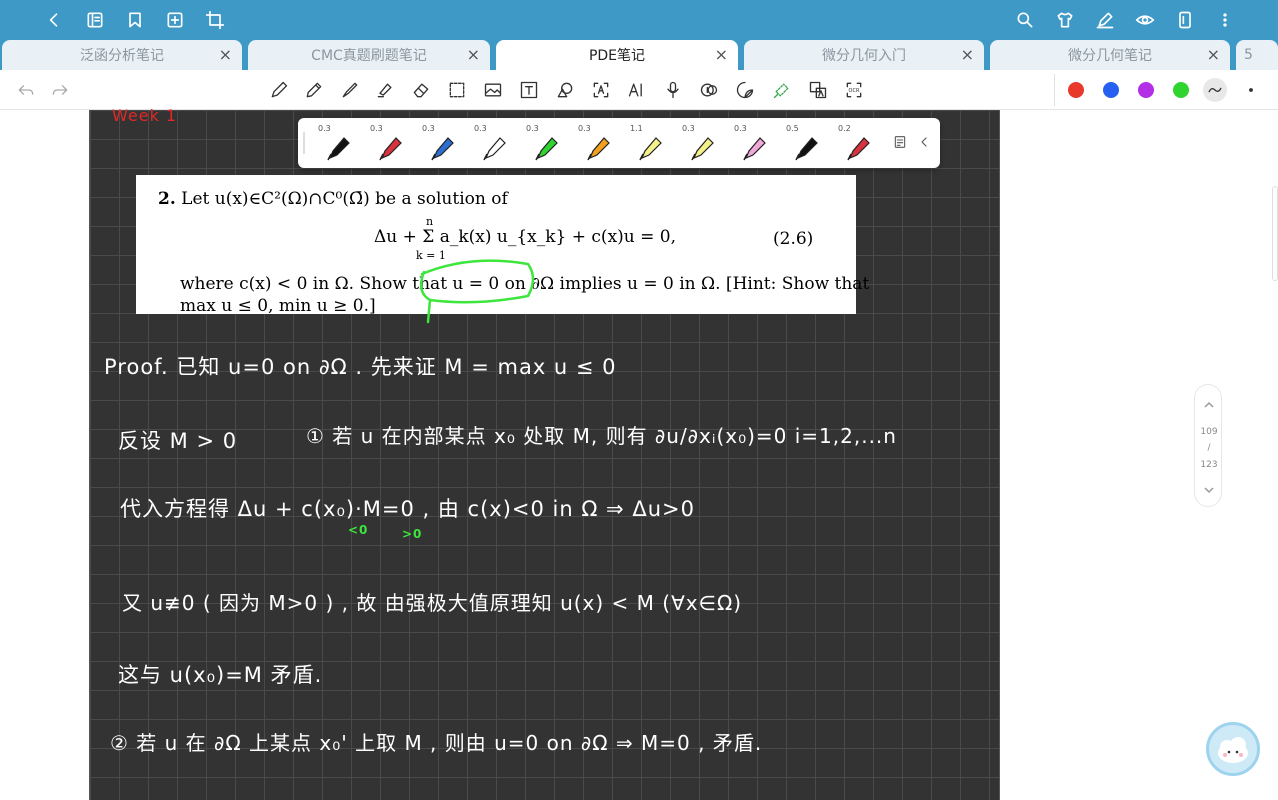  I want to click on tab-pde: PDE笔记 ×, so click(617, 55).